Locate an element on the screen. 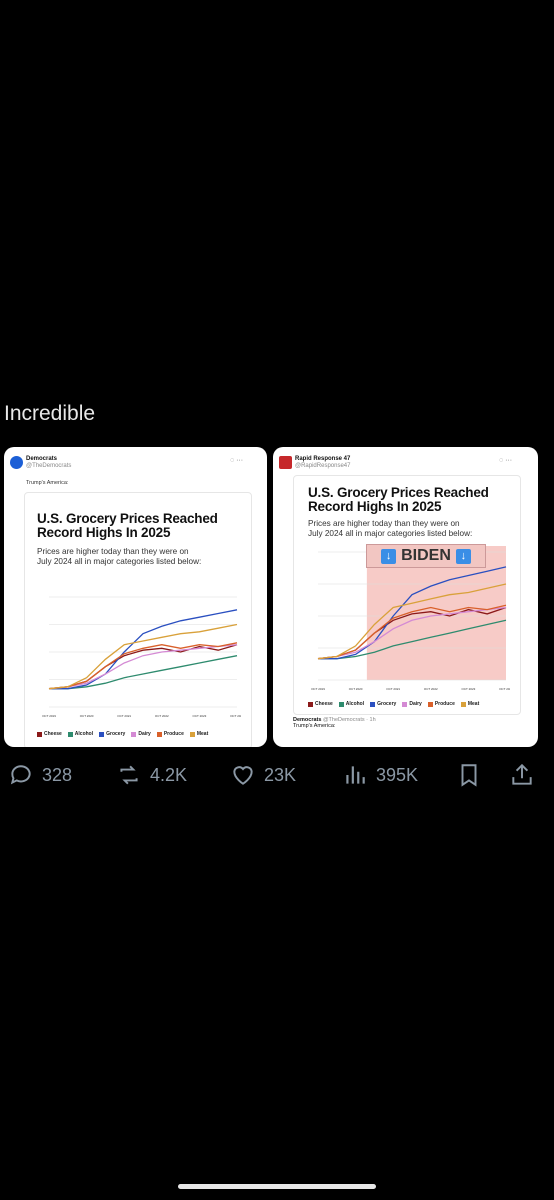  left-post-header: Democrats @TheDemocrats is located at coordinates (48, 463).